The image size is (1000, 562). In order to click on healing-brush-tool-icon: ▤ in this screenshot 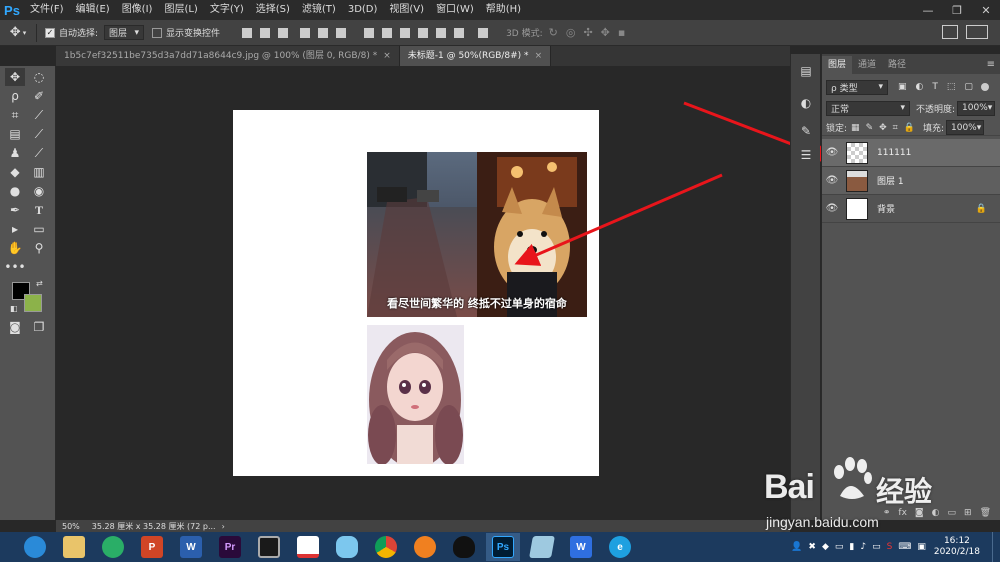, I will do `click(15, 134)`.